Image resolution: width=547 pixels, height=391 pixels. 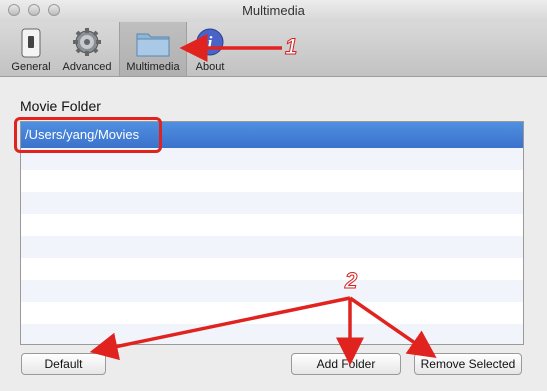 What do you see at coordinates (291, 47) in the screenshot?
I see `callout-1: 1` at bounding box center [291, 47].